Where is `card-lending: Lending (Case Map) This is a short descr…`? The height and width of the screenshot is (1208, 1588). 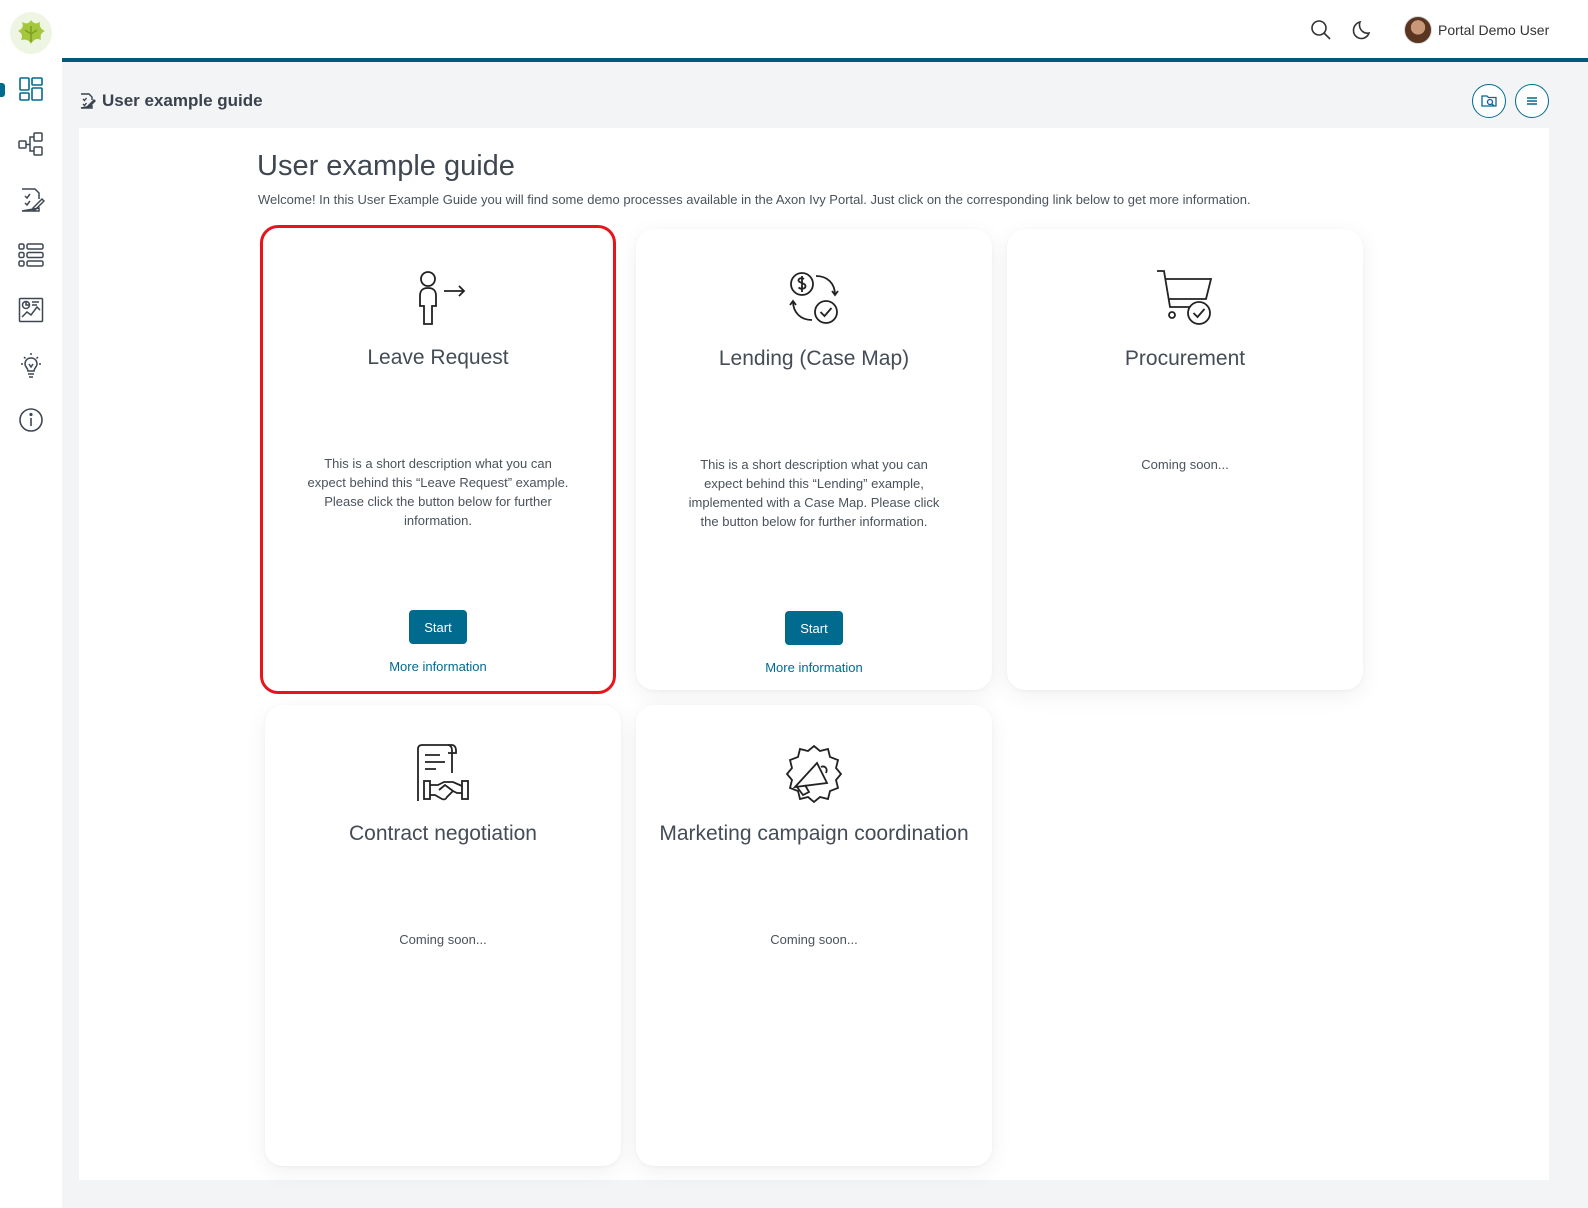
card-lending: Lending (Case Map) This is a short descr… is located at coordinates (814, 459).